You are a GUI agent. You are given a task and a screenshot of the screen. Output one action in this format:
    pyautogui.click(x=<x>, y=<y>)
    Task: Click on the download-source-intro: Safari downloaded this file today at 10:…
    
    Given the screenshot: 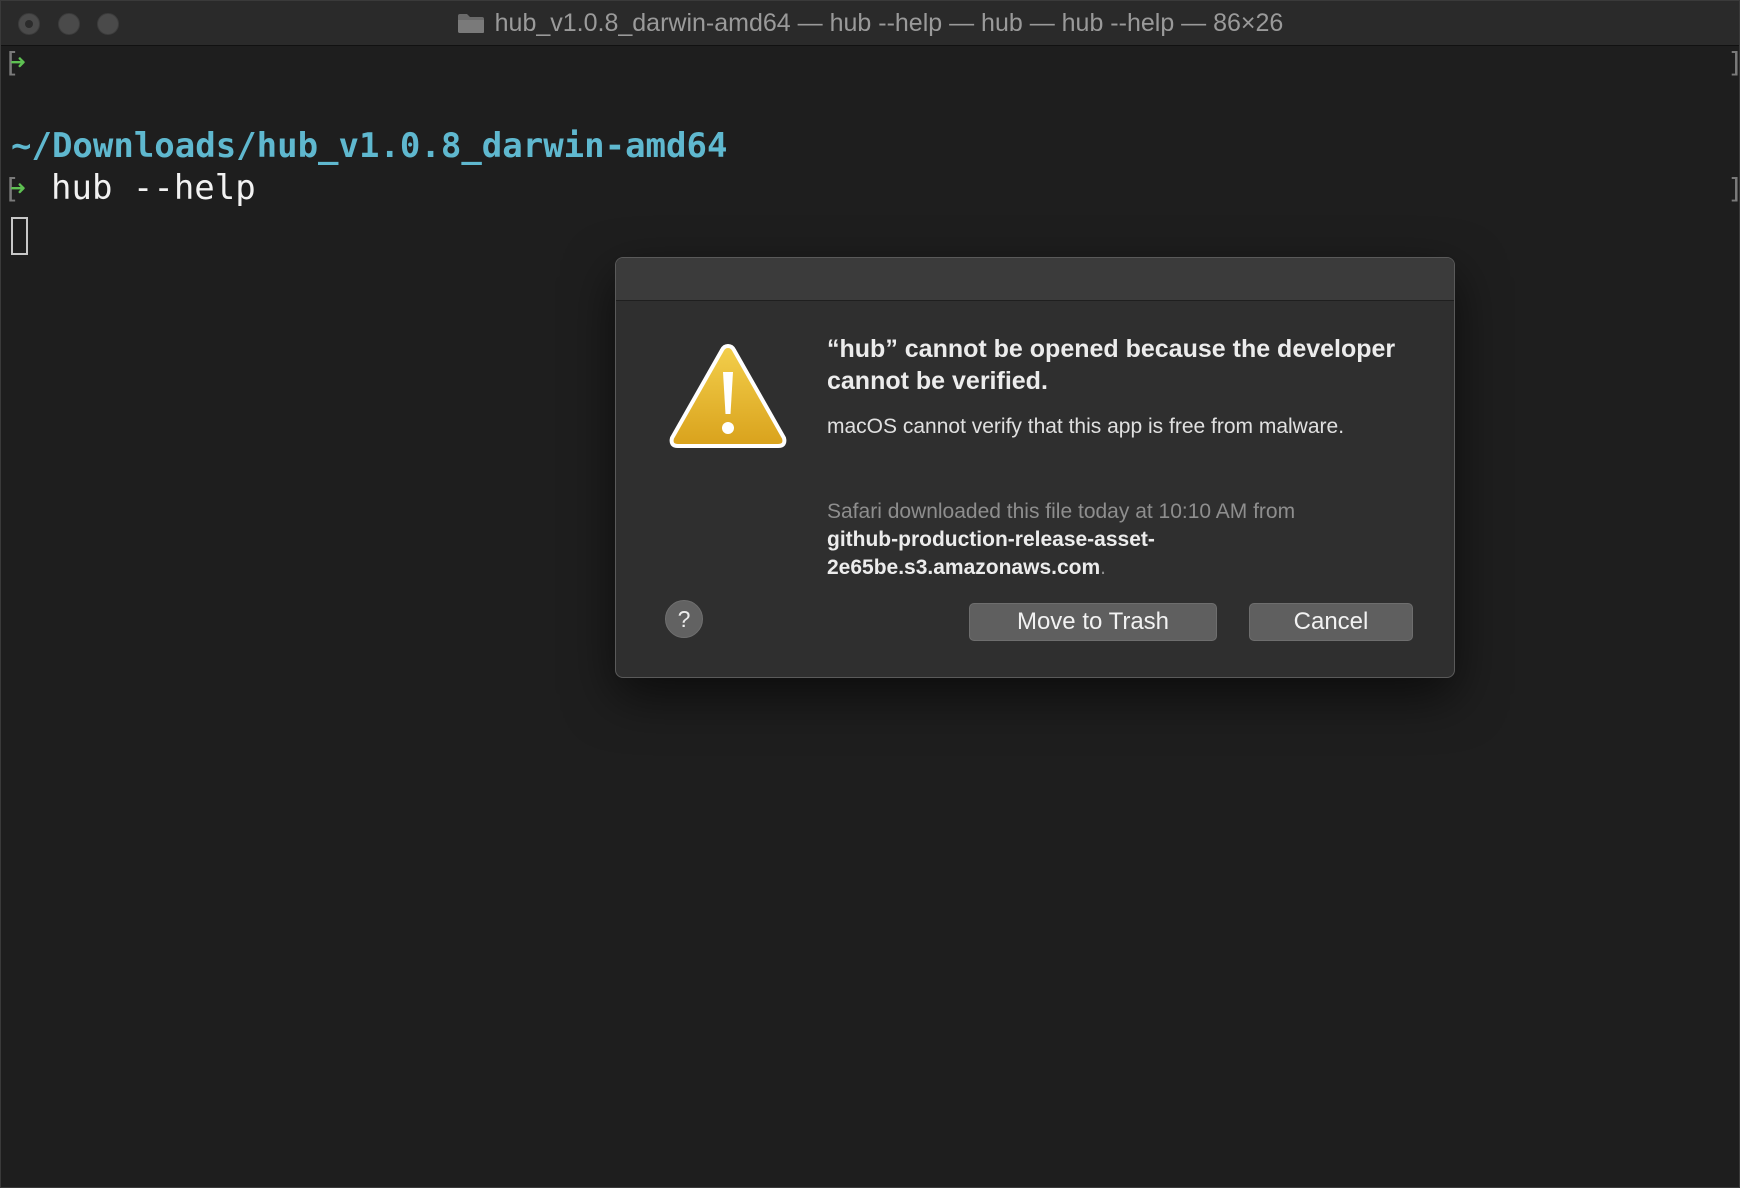 What is the action you would take?
    pyautogui.click(x=1061, y=511)
    